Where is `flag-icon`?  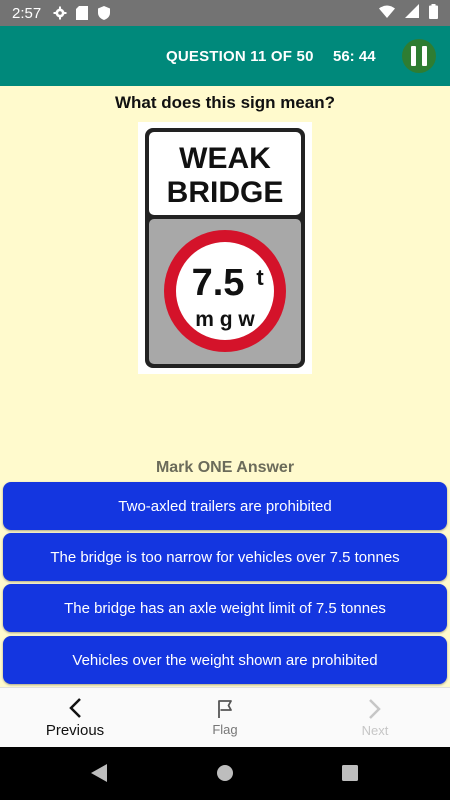
flag-icon is located at coordinates (225, 709).